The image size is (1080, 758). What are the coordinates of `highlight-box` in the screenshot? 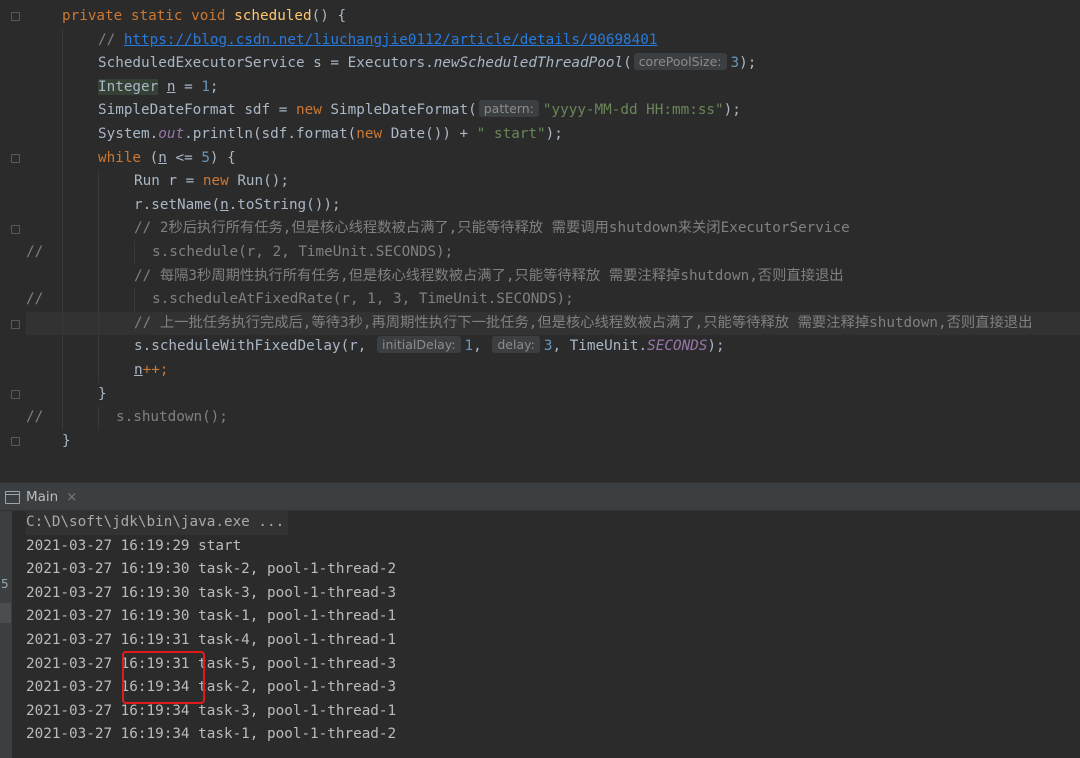 It's located at (163, 677).